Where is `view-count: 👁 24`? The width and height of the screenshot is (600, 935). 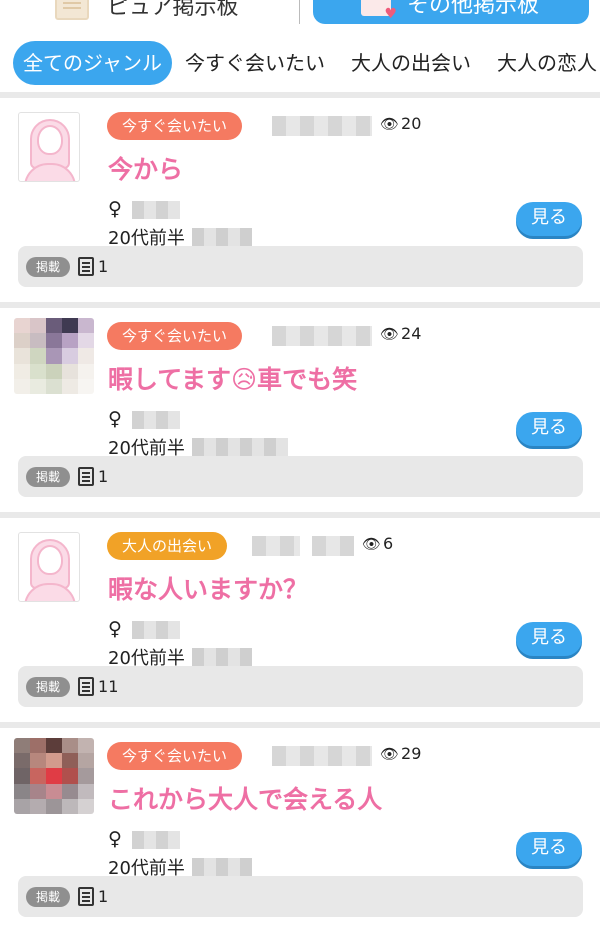
view-count: 👁 24 is located at coordinates (401, 333).